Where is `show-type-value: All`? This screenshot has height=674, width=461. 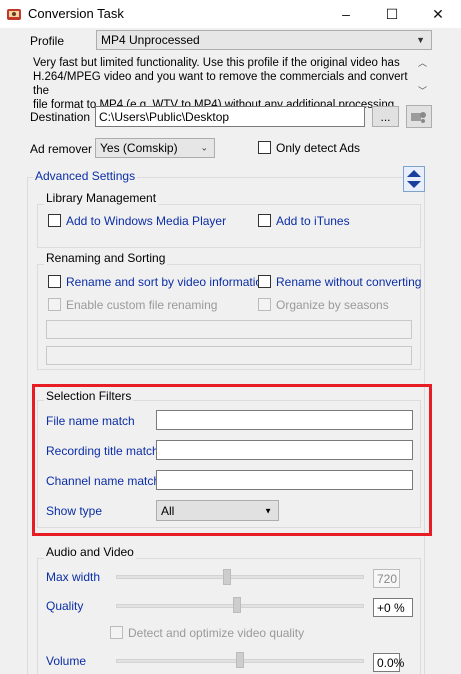 show-type-value: All is located at coordinates (168, 510).